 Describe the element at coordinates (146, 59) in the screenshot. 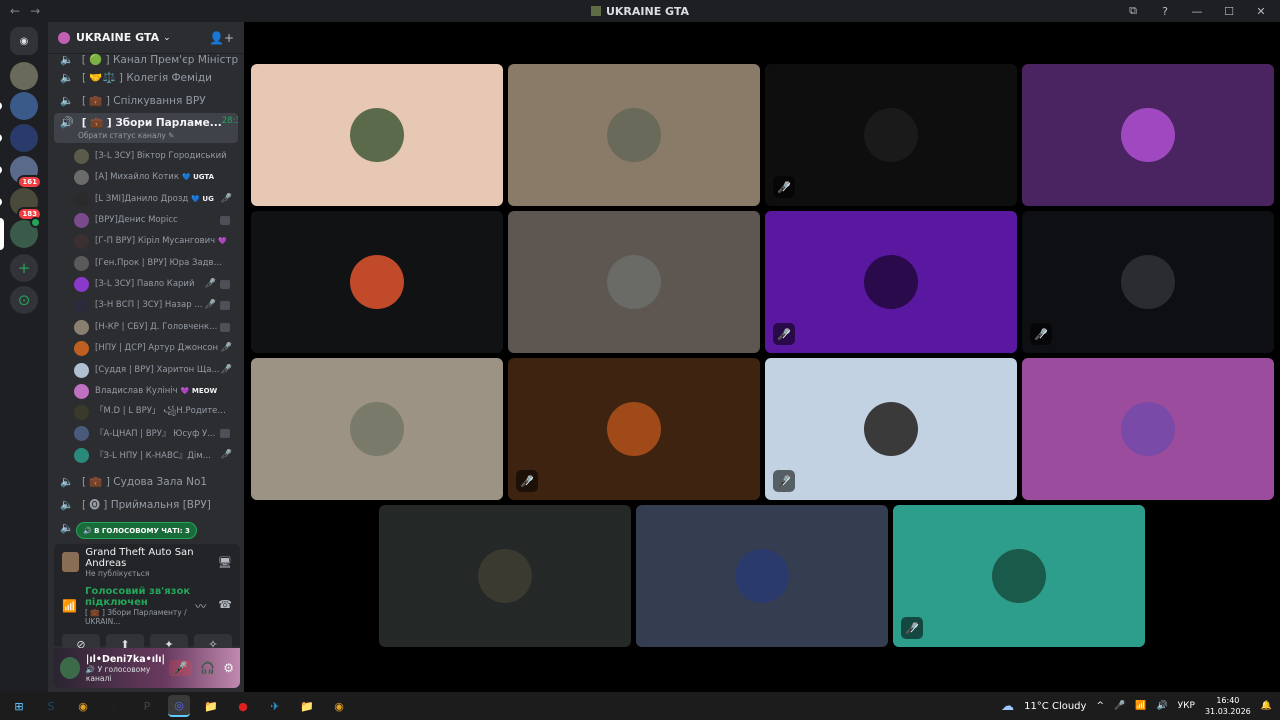

I see `voice-channel: 🔈 [ 🟢 ] Канал Прем'єр Міністра` at that location.